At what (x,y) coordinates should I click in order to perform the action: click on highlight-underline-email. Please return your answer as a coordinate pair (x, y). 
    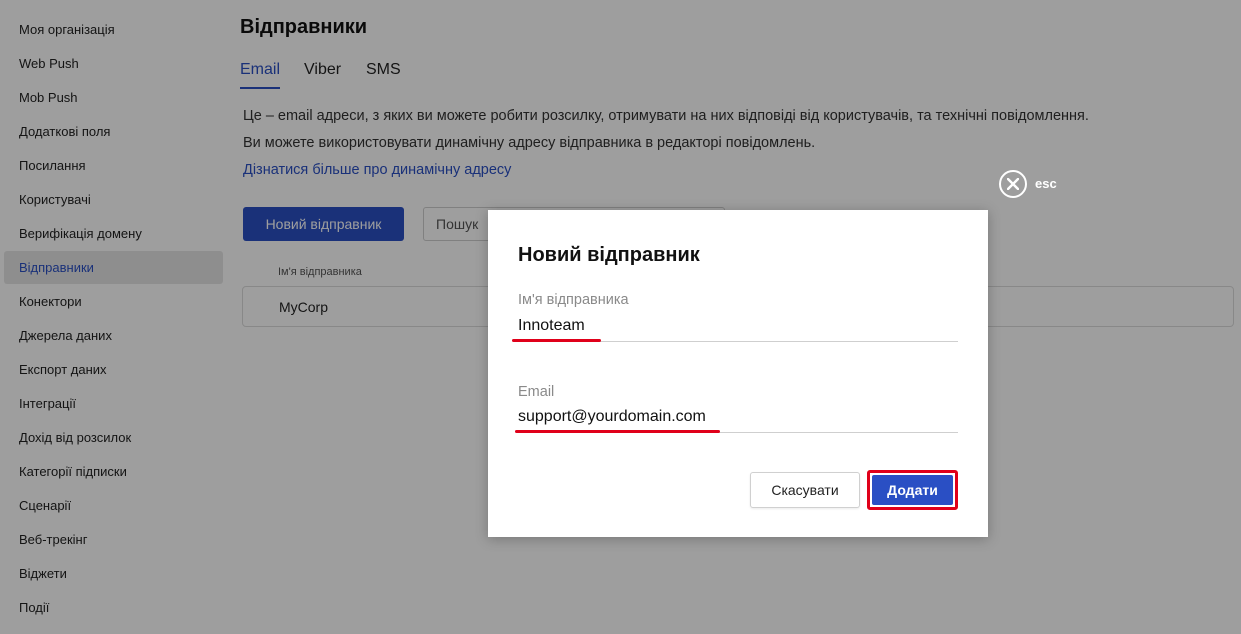
    Looking at the image, I should click on (617, 431).